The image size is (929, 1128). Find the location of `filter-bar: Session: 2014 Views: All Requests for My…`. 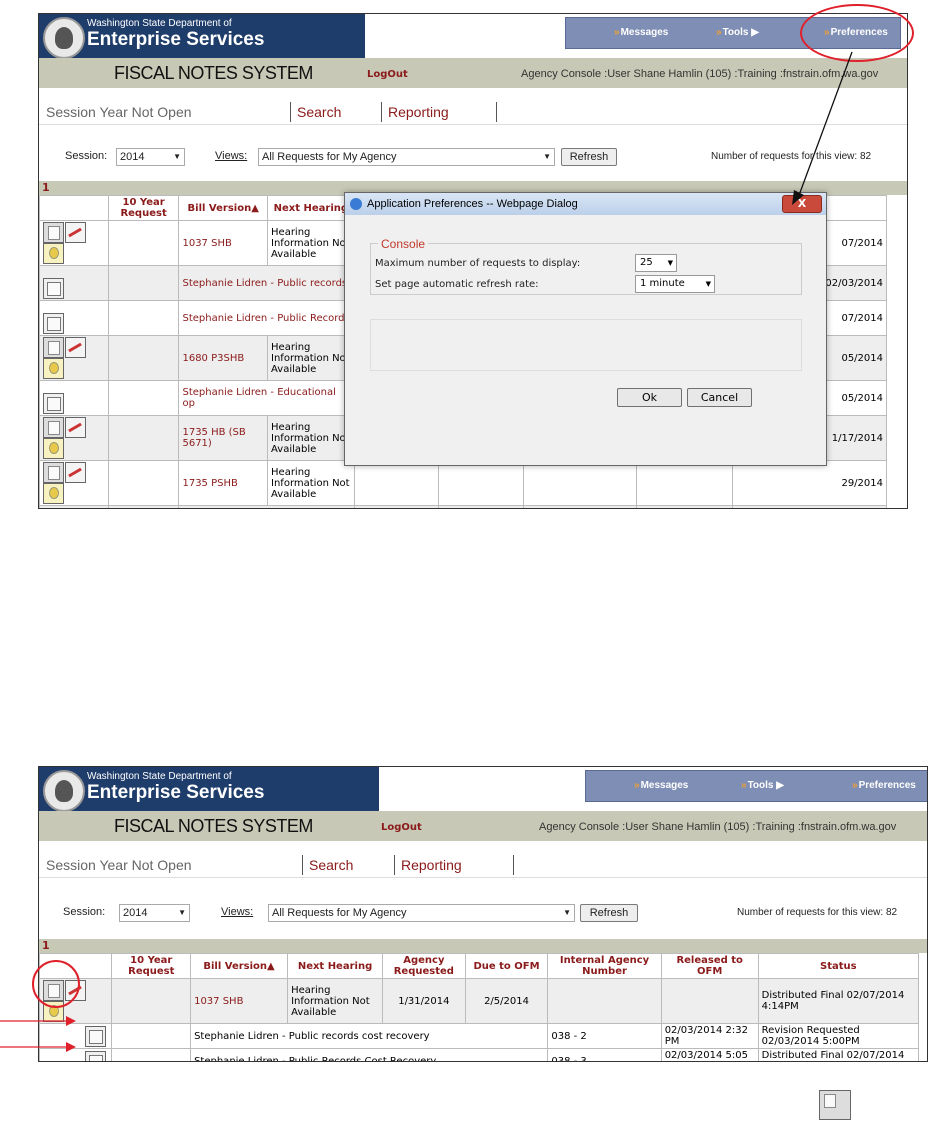

filter-bar: Session: 2014 Views: All Requests for My… is located at coordinates (473, 159).